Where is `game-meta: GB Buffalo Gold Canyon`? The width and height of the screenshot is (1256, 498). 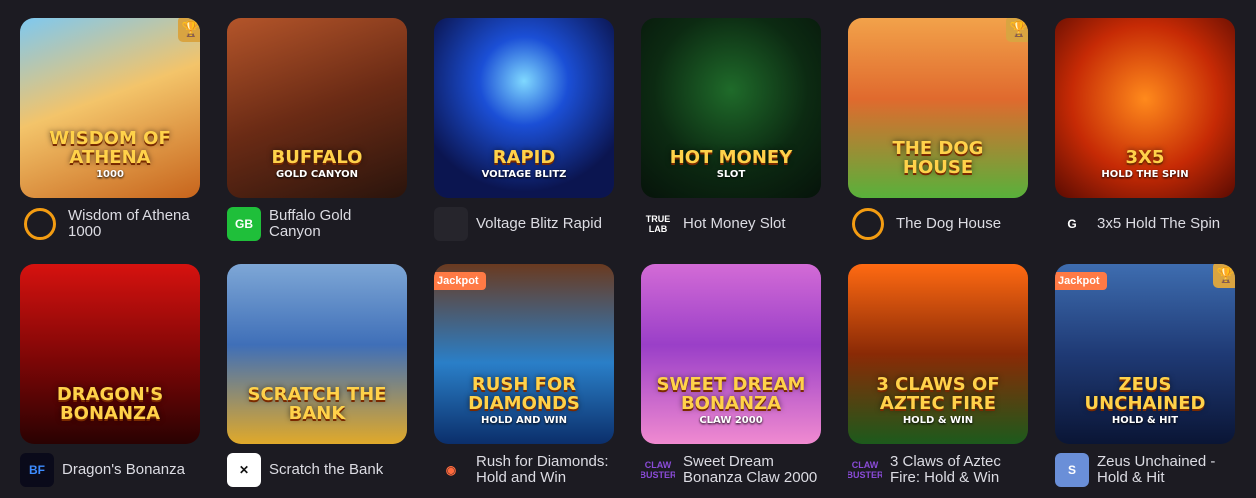 game-meta: GB Buffalo Gold Canyon is located at coordinates (317, 224).